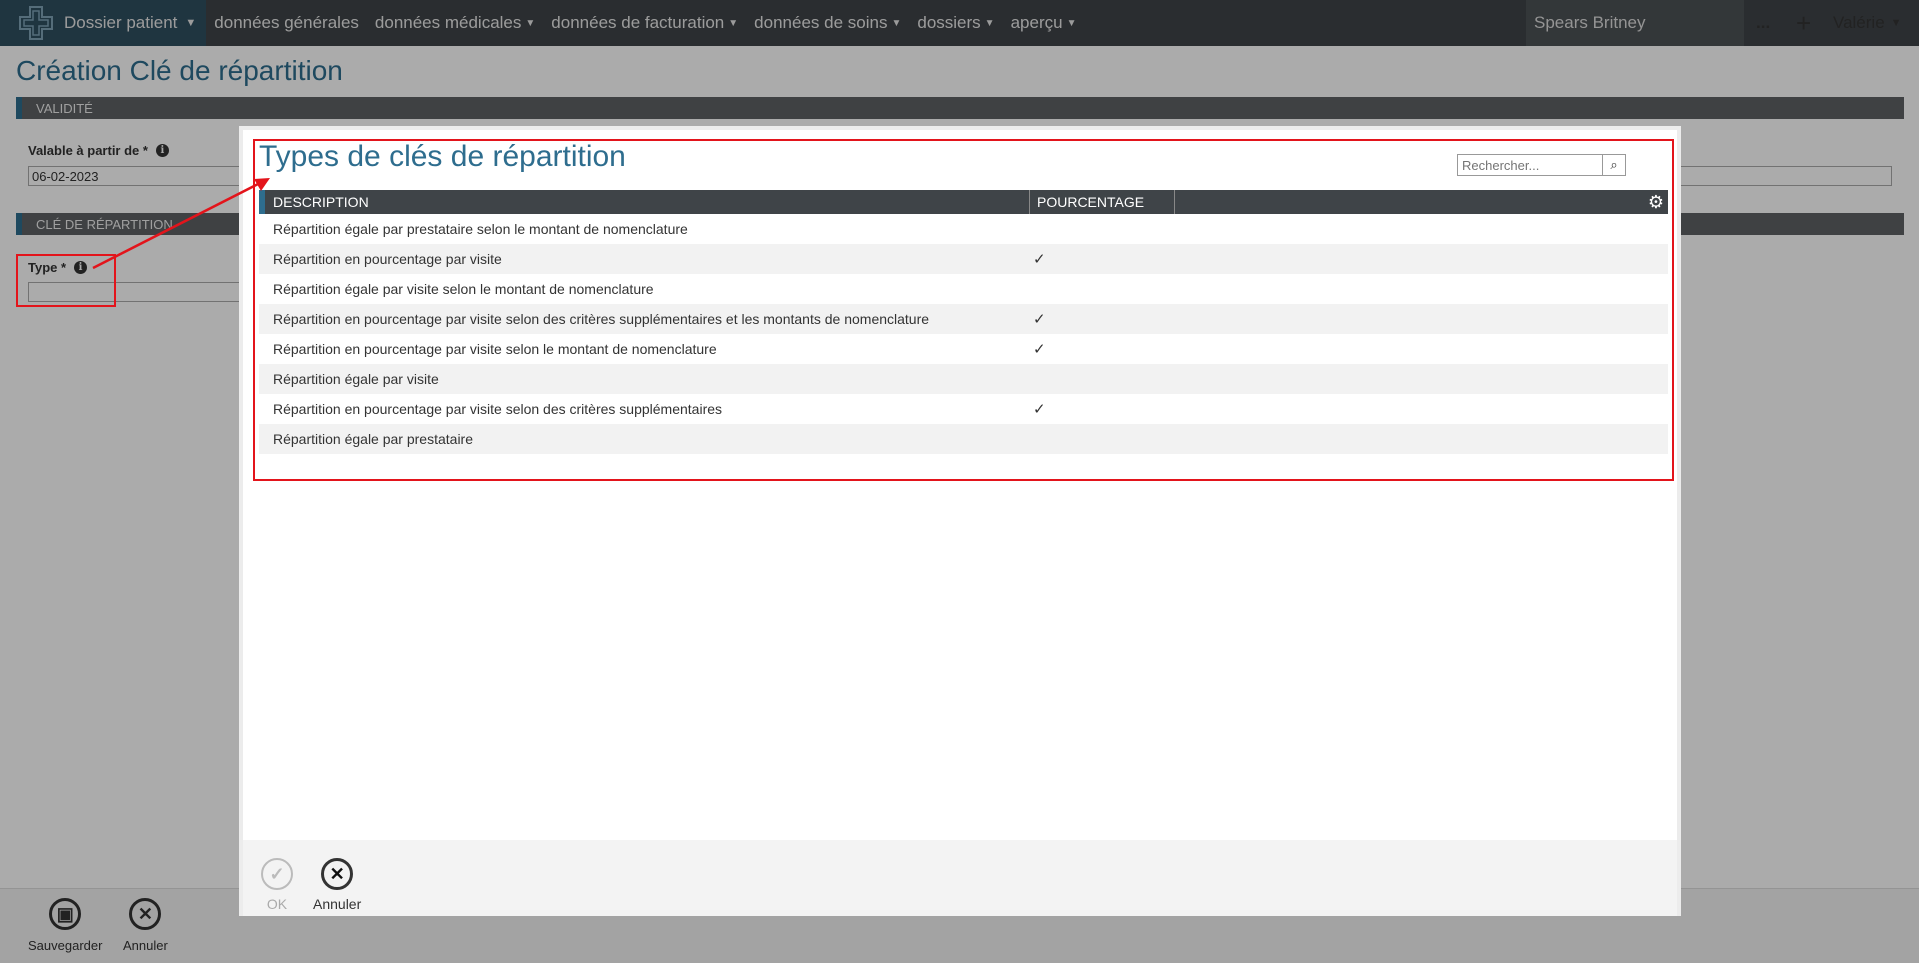 The height and width of the screenshot is (963, 1919). What do you see at coordinates (356, 379) in the screenshot?
I see `cell-description: Répartition égale par visite` at bounding box center [356, 379].